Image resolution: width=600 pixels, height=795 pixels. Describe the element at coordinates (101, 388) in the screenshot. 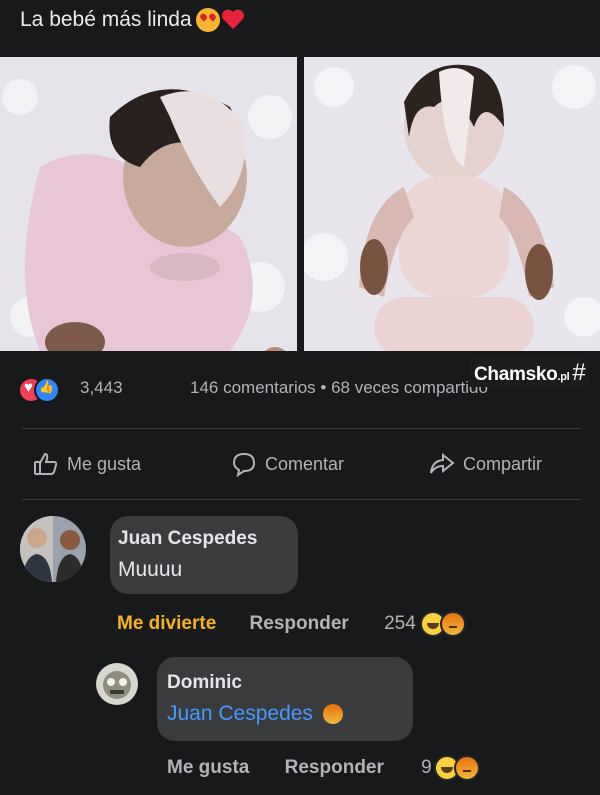

I see `reaction-count: 3,443` at that location.